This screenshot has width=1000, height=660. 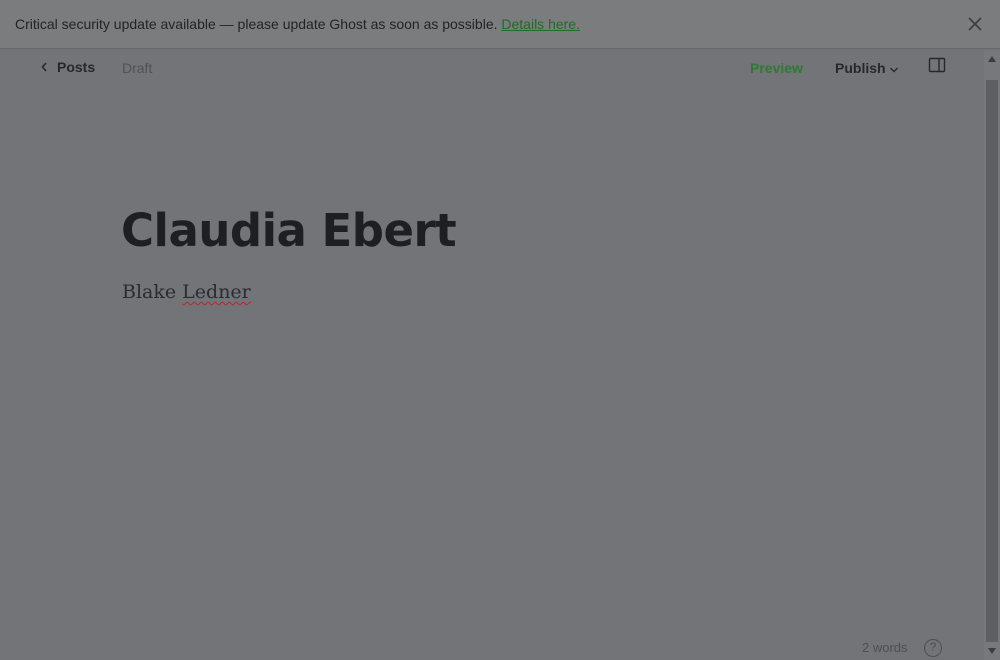 What do you see at coordinates (975, 24) in the screenshot?
I see `close-icon` at bounding box center [975, 24].